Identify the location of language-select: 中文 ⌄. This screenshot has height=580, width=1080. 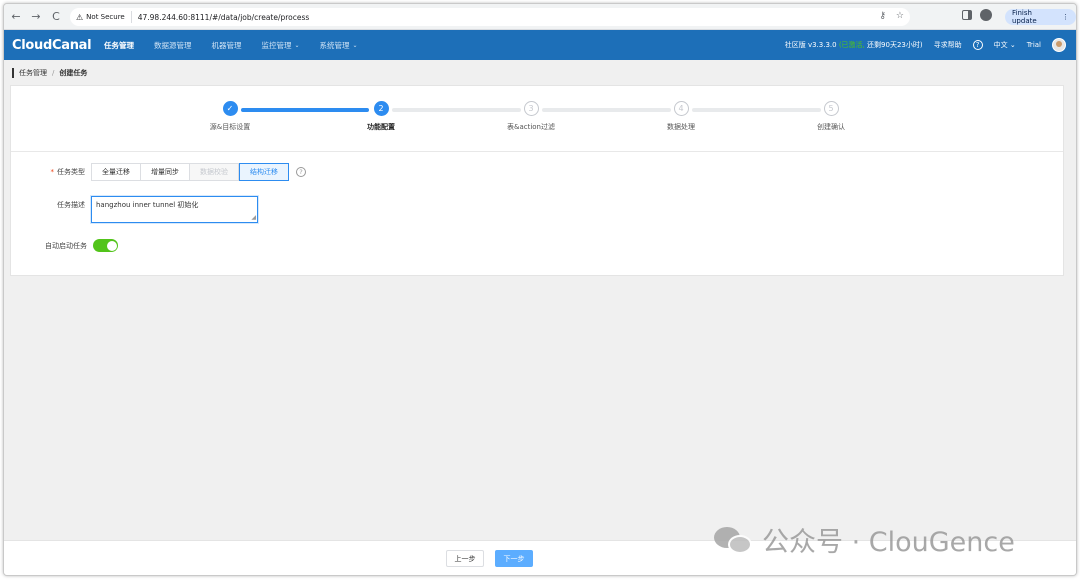
(1005, 45).